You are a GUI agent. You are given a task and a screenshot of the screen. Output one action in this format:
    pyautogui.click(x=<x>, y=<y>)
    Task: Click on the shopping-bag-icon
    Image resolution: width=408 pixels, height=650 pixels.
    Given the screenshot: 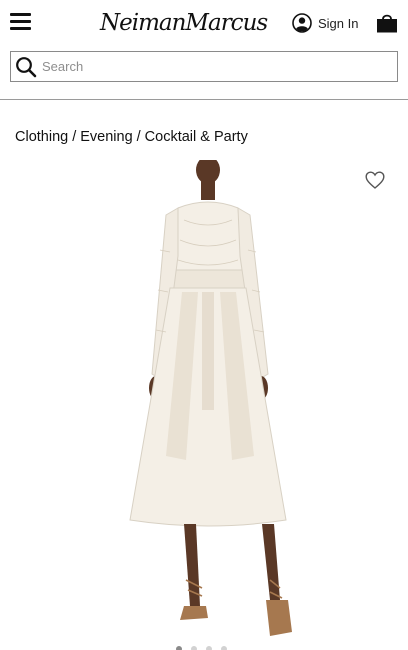 What is the action you would take?
    pyautogui.click(x=387, y=23)
    